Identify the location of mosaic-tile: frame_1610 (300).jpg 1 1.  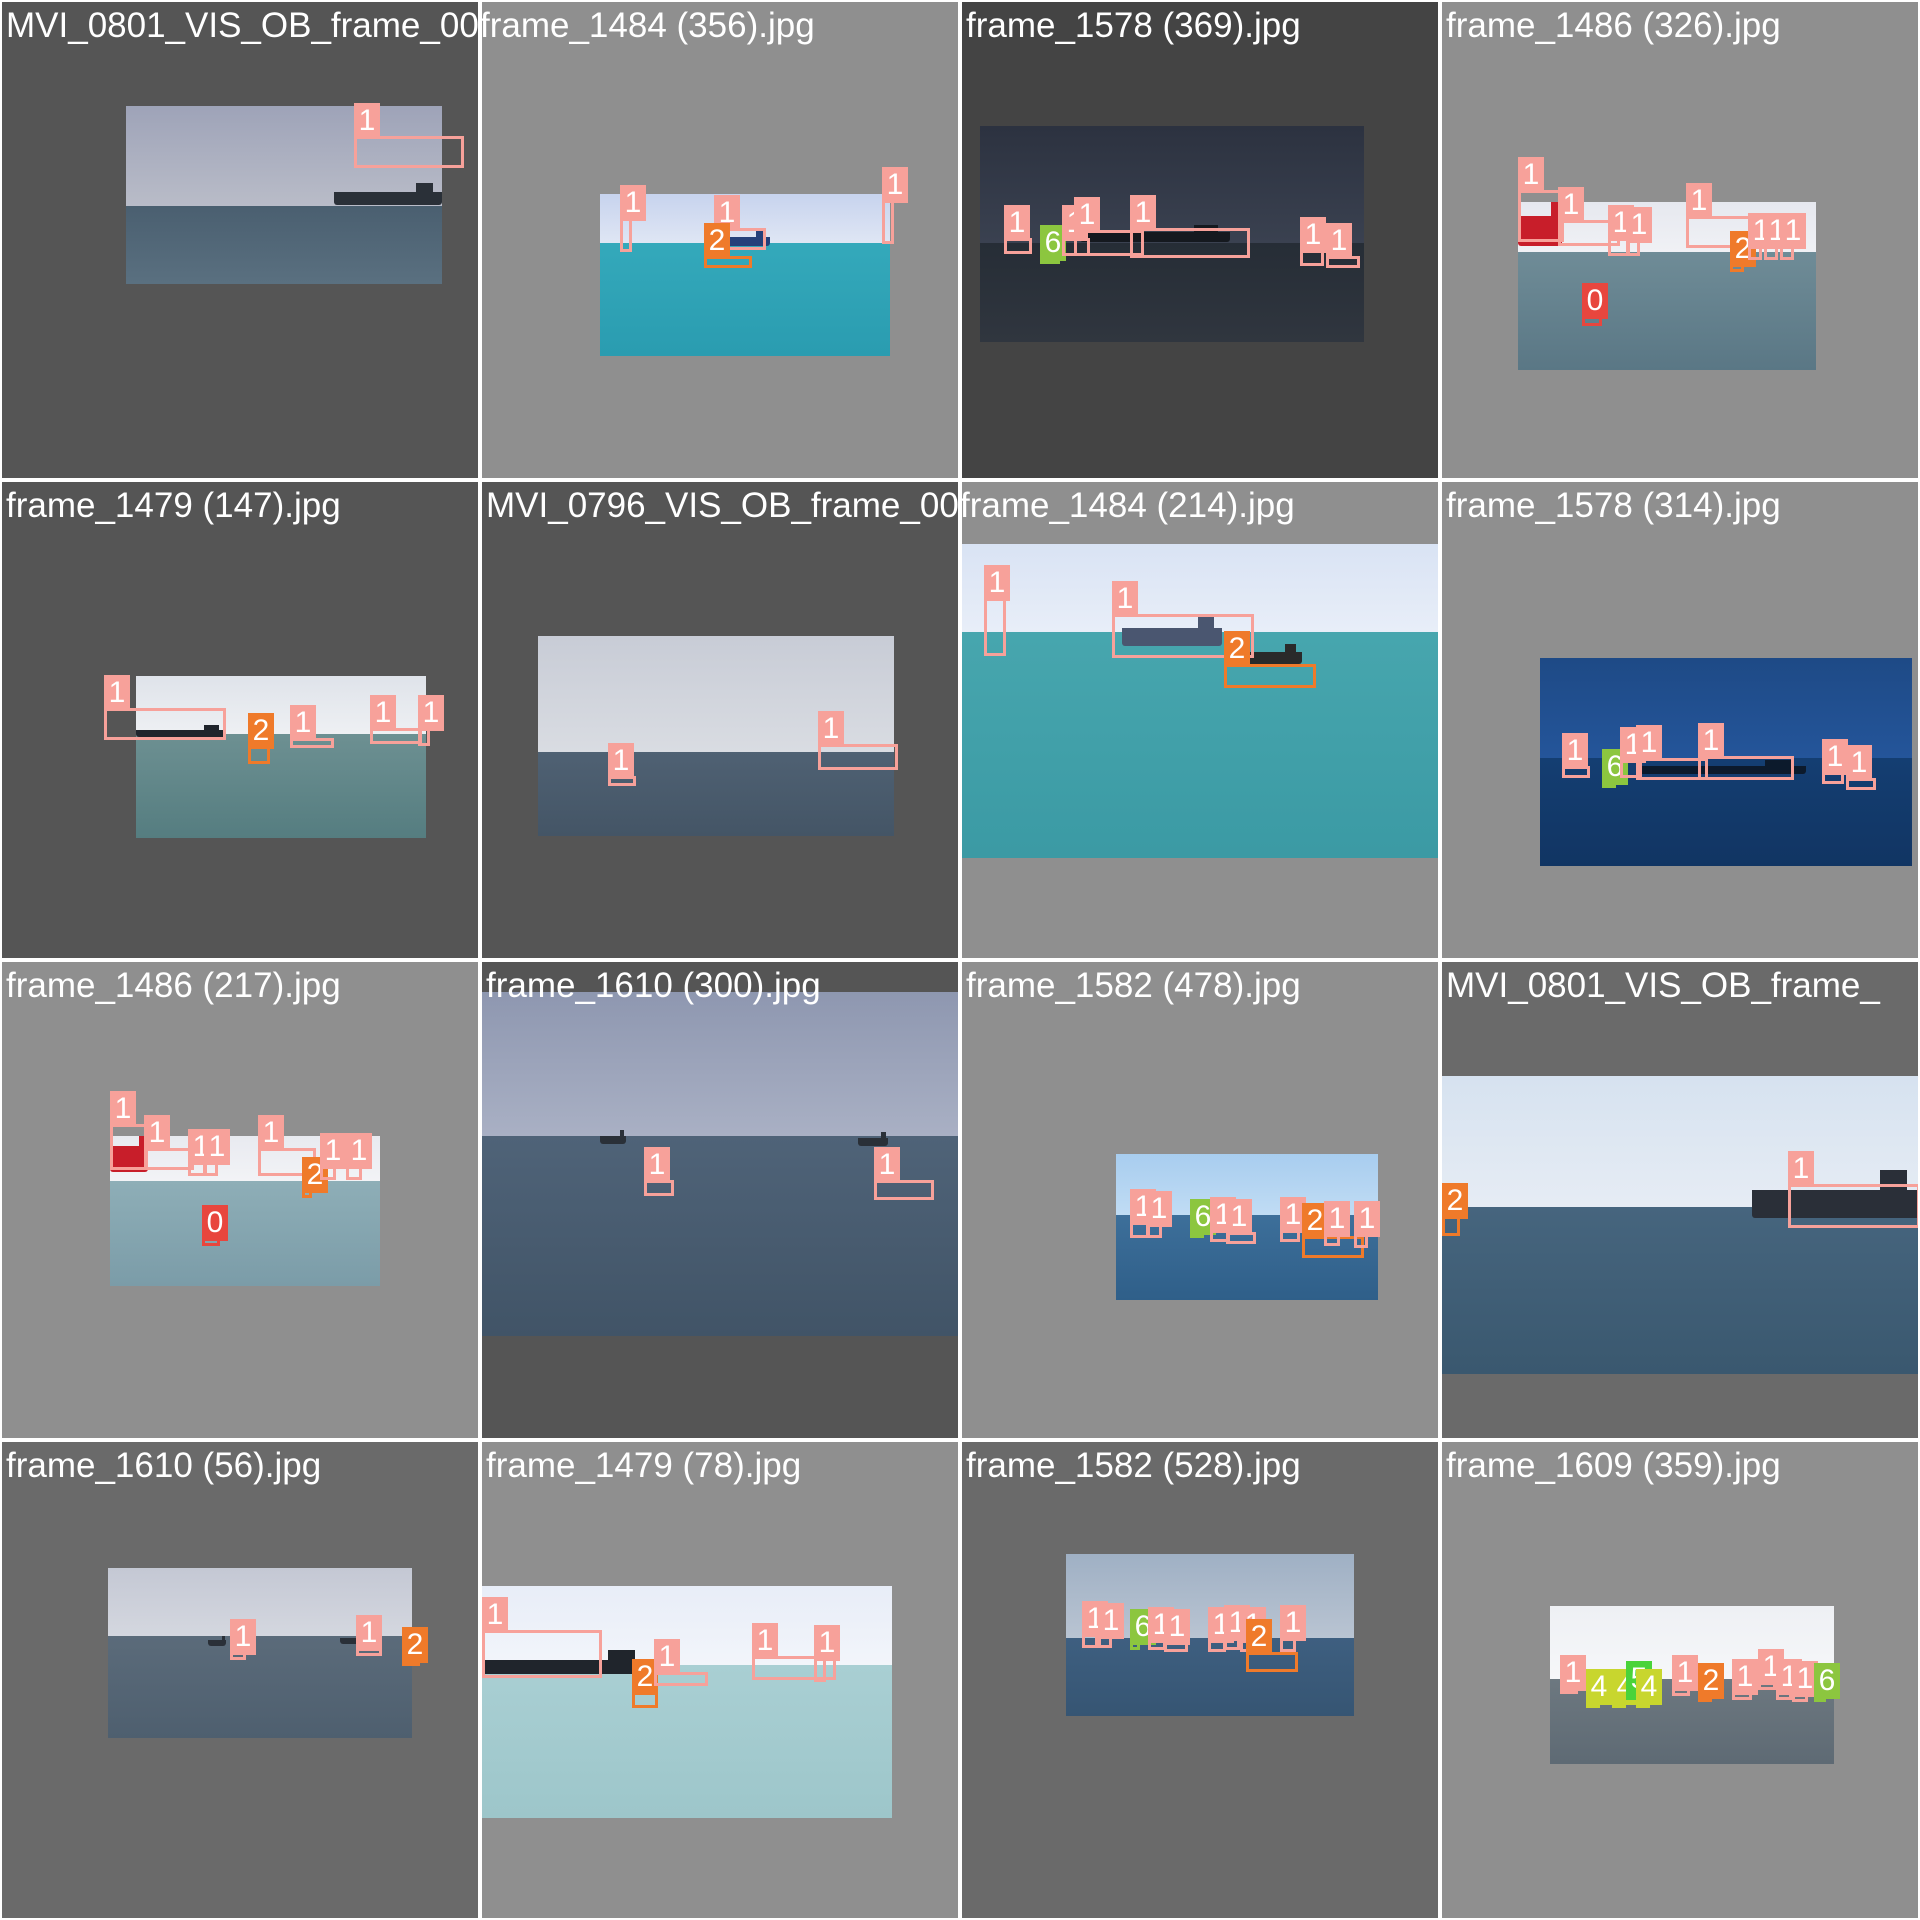
(720, 1200).